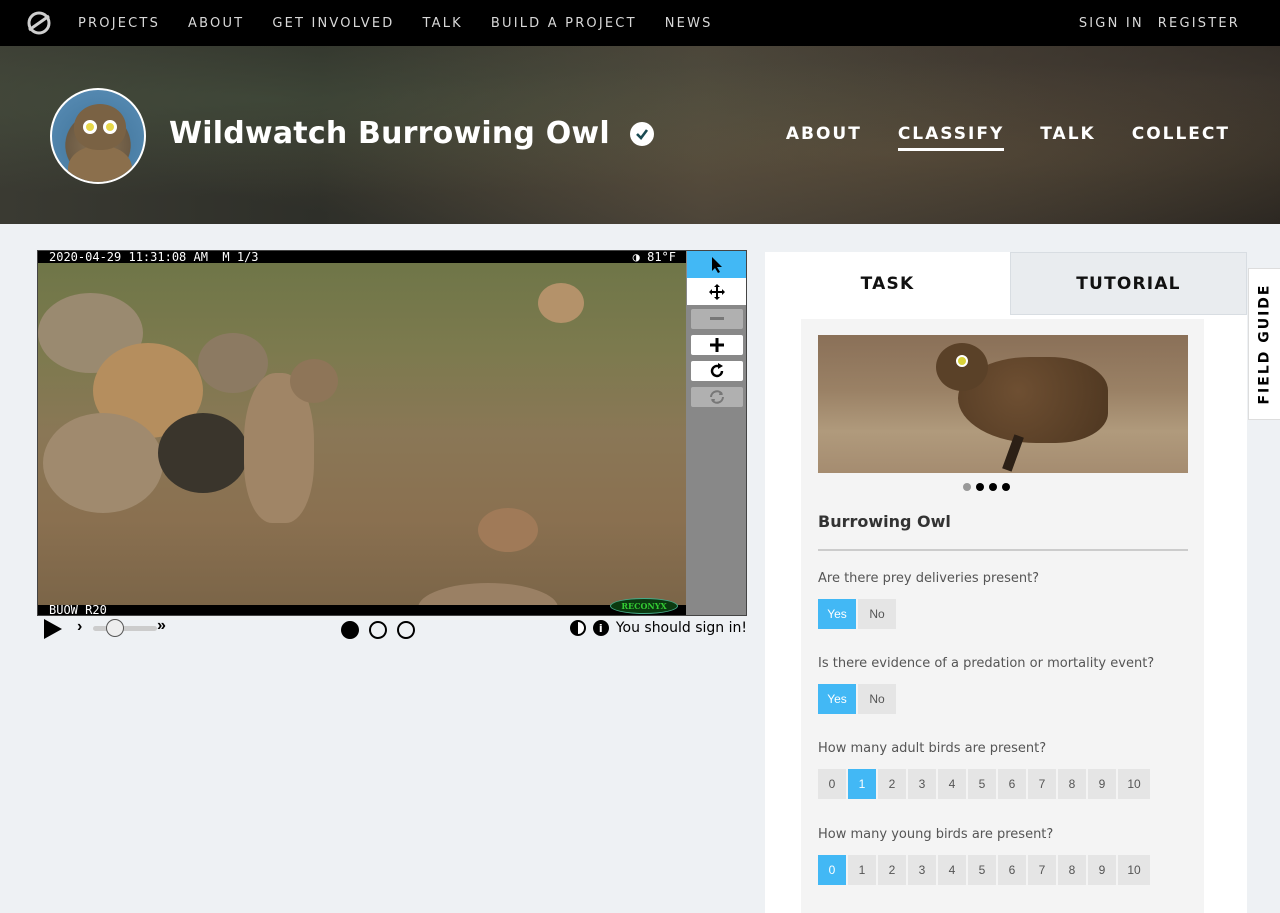 Image resolution: width=1280 pixels, height=913 pixels. I want to click on reconyx-logo: RECONYX, so click(644, 606).